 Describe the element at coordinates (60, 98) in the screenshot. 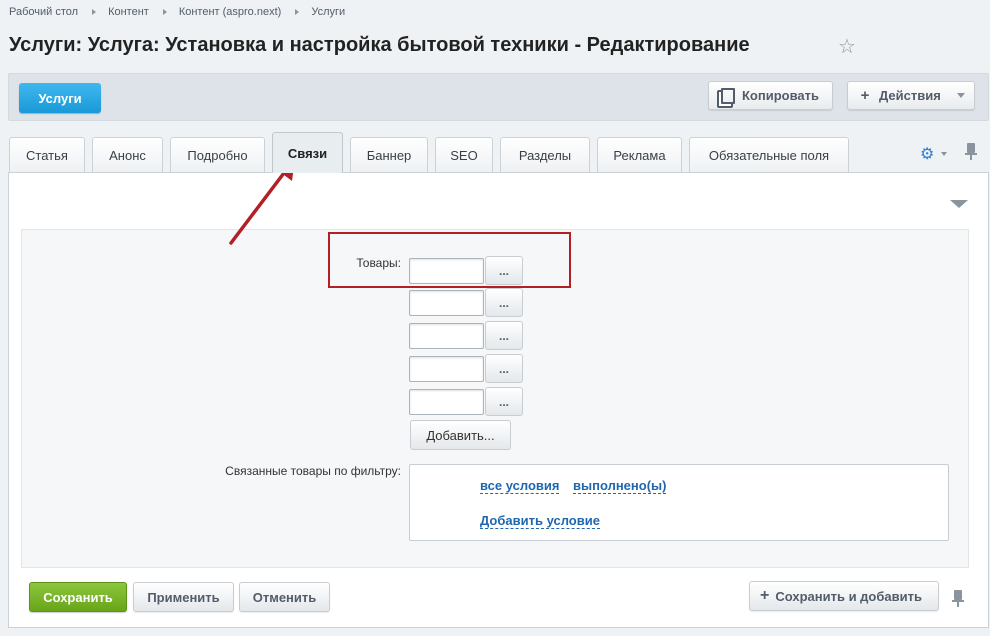

I see `back-to-services-button: Услуги` at that location.